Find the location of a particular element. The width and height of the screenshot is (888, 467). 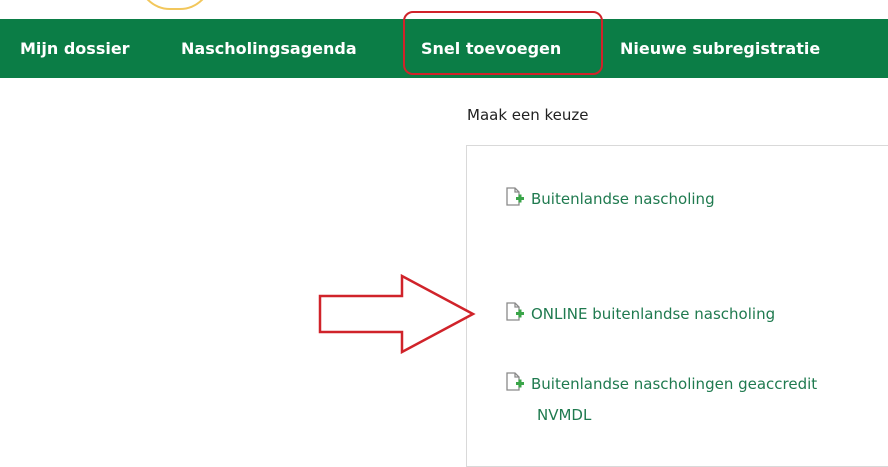

option-label-line2: NVMDL is located at coordinates (564, 415).